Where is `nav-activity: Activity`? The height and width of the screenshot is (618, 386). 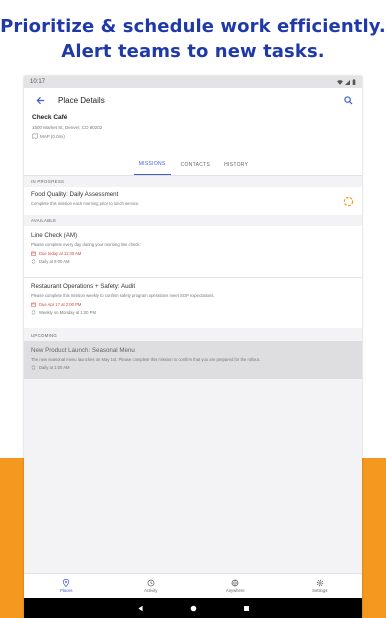
nav-activity: Activity is located at coordinates (151, 586).